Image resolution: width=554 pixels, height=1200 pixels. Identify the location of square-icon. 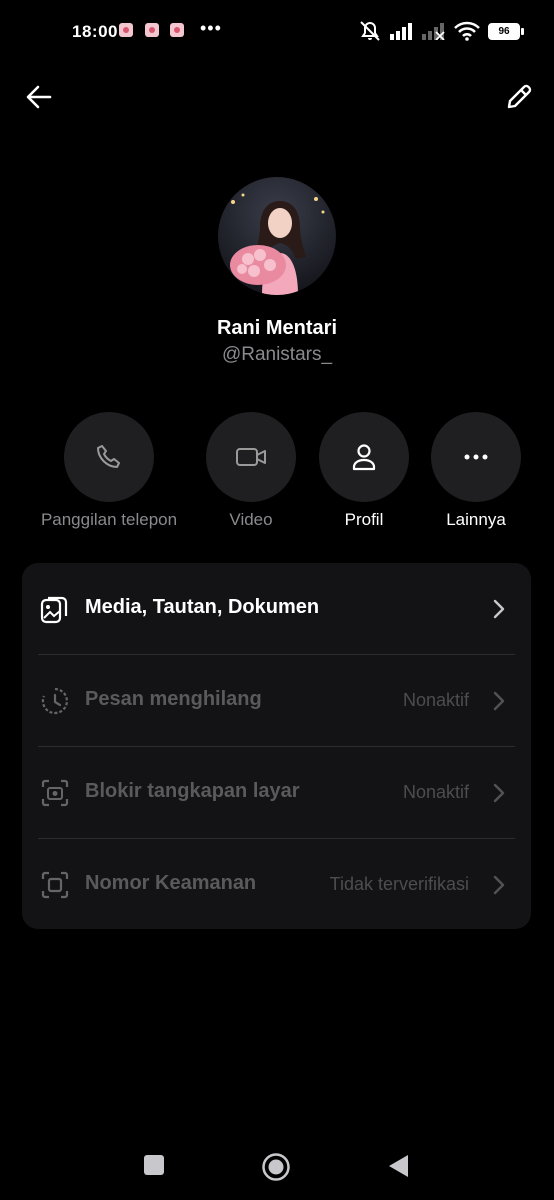
(154, 1165).